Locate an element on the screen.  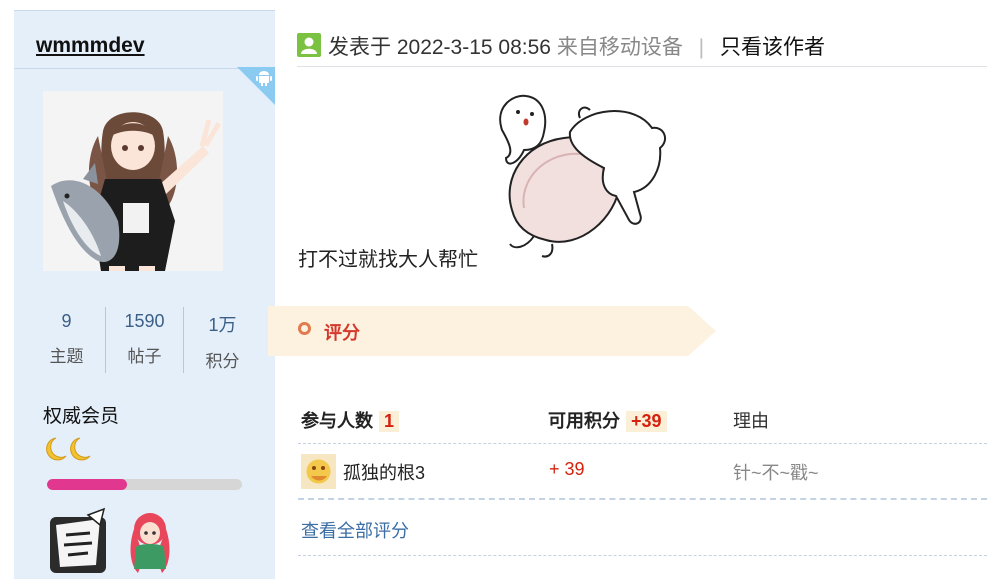
post-header: 发表于 2022-3-15 08:56 来自移动设备 | 只看该作者 is located at coordinates (642, 48).